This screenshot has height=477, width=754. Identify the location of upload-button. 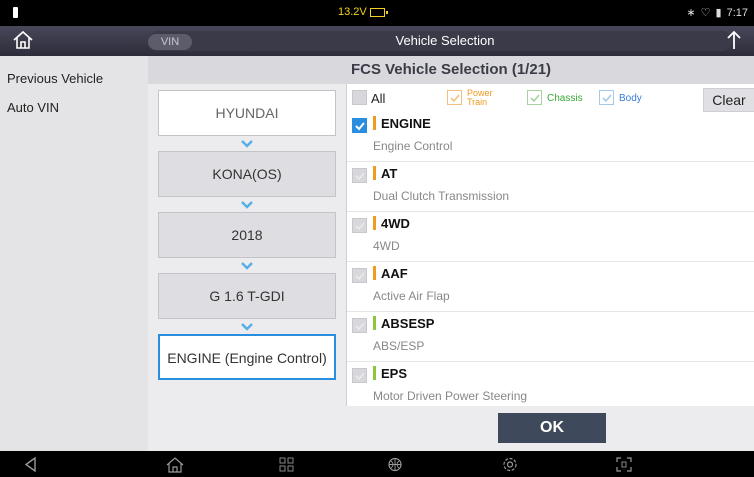
(736, 41).